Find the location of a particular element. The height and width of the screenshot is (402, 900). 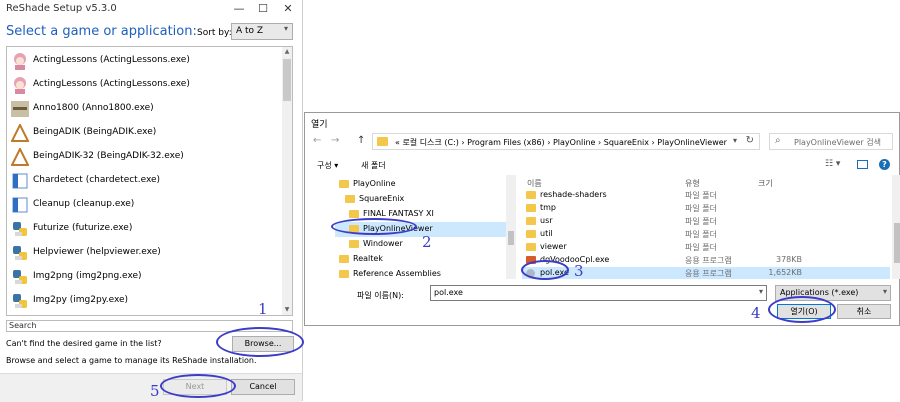

help-icon: ? is located at coordinates (884, 164).